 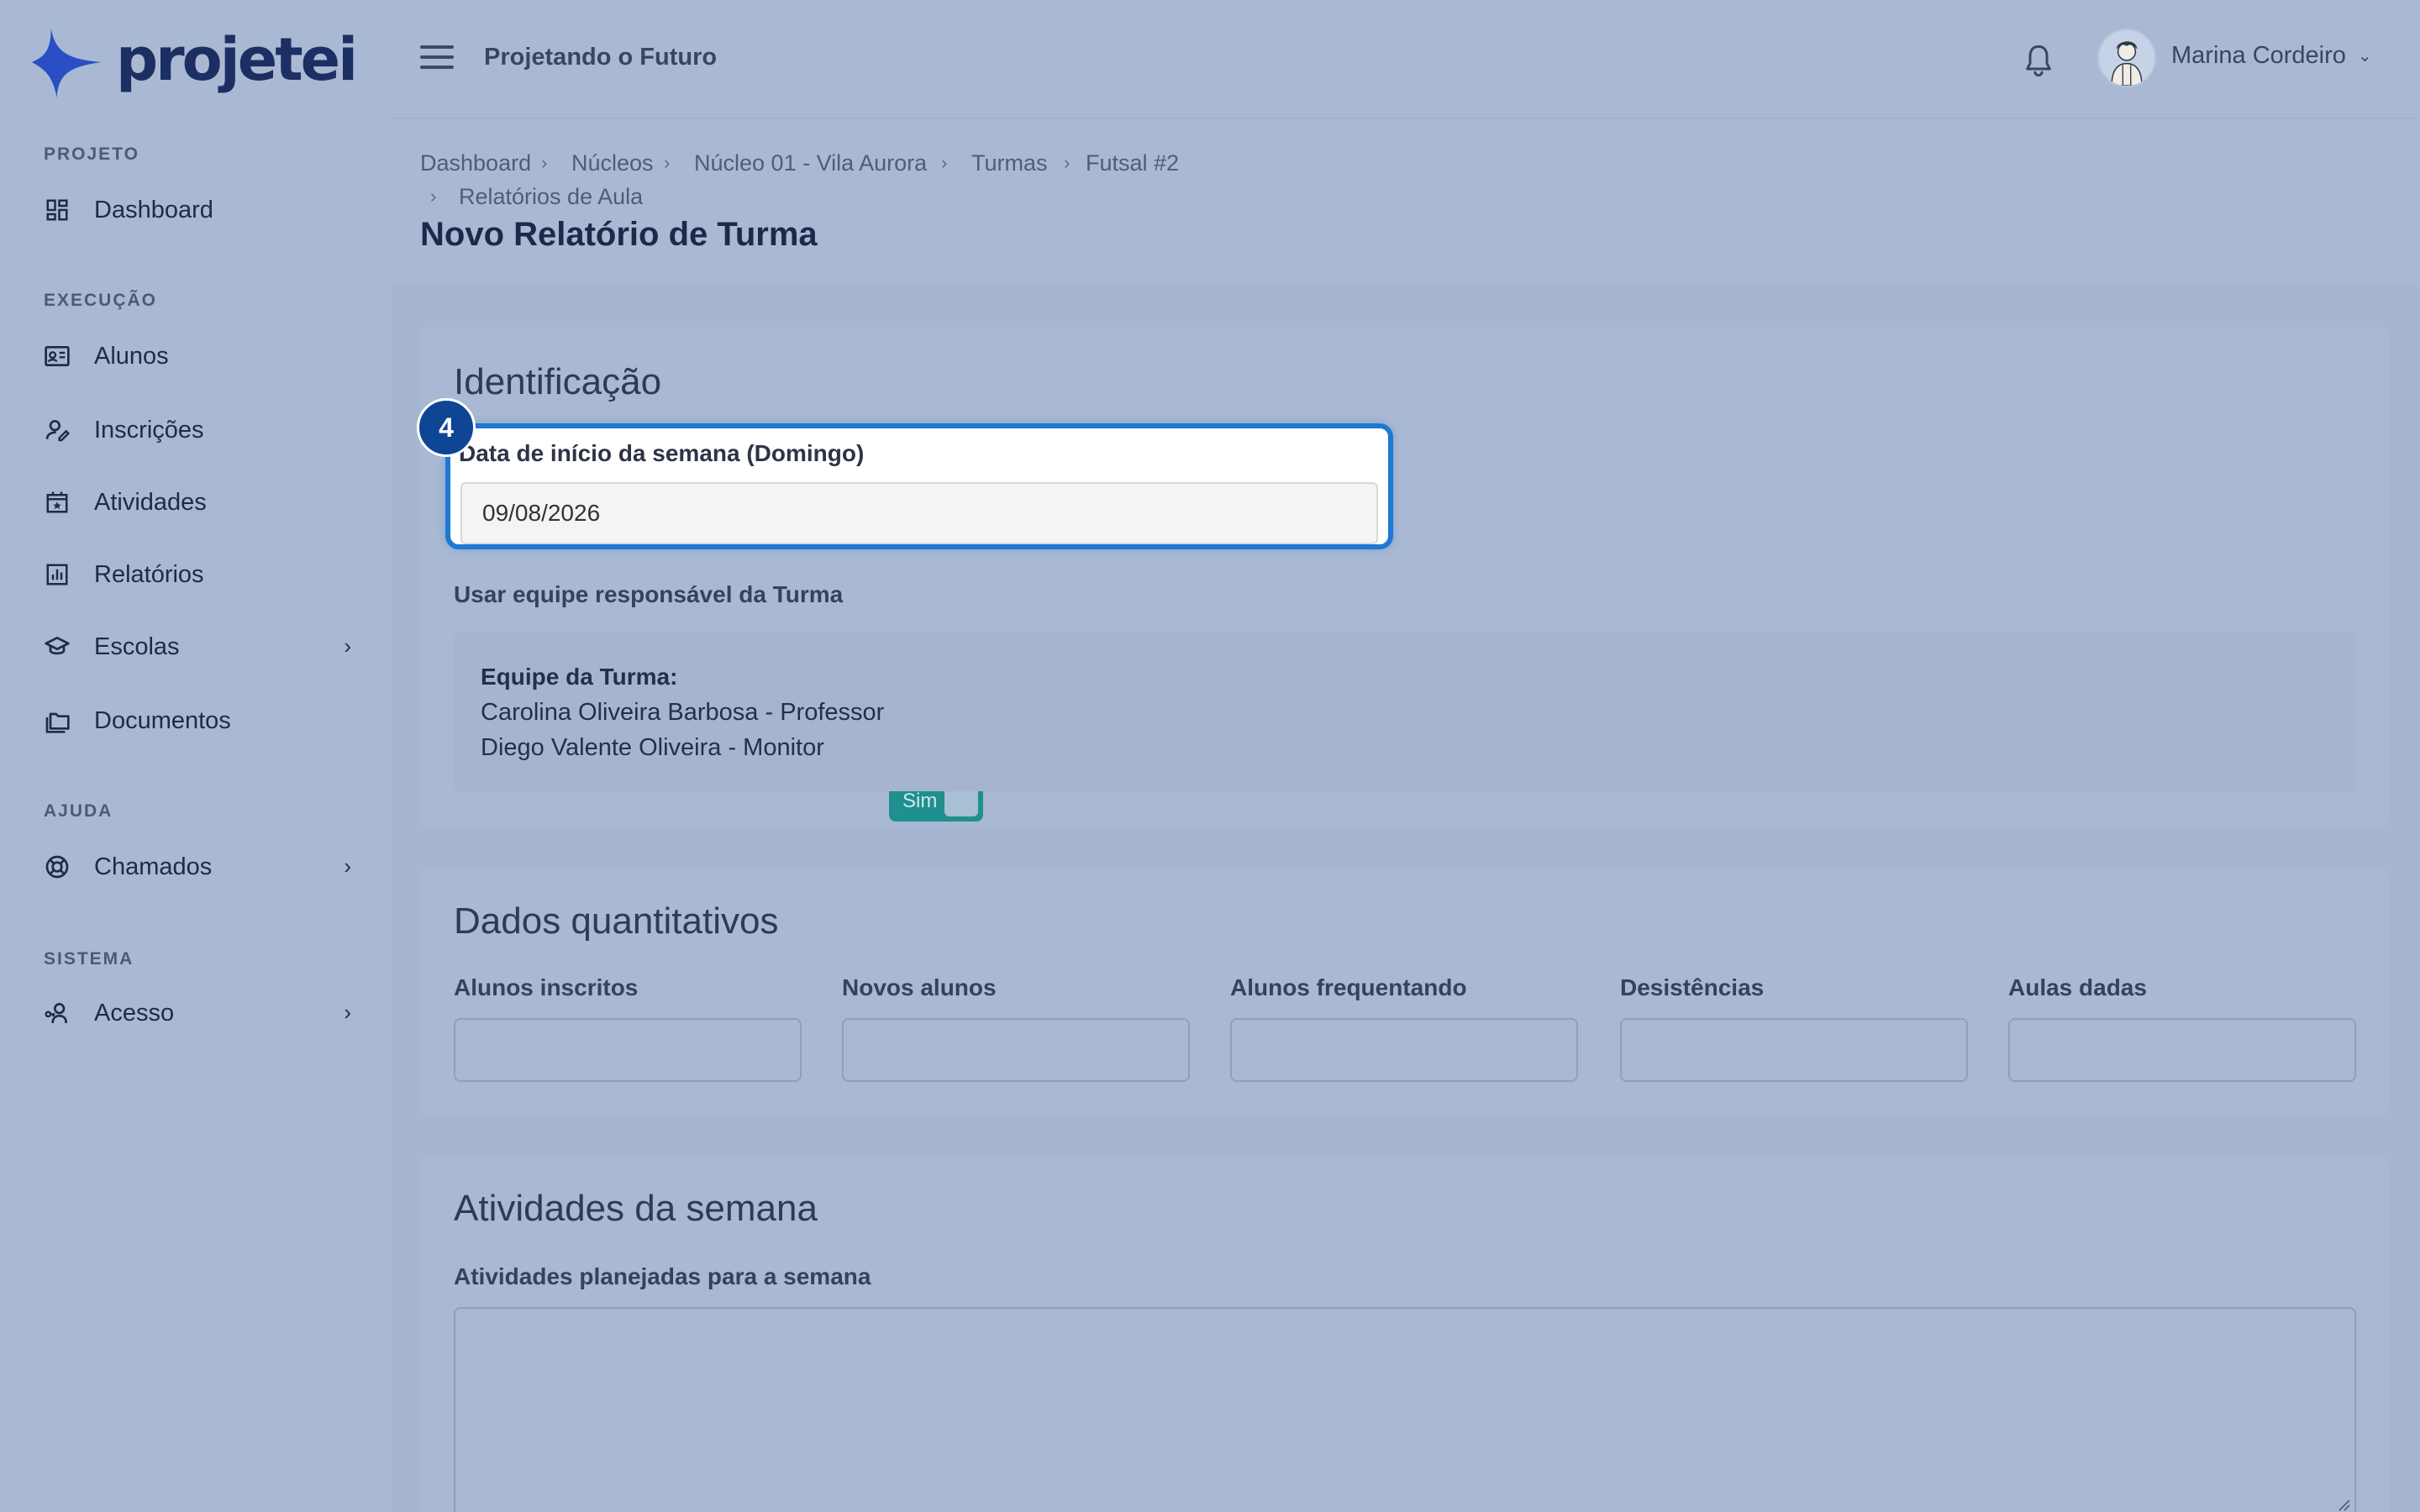 I want to click on sidebar-item-inscricoes: Inscrições, so click(x=192, y=430).